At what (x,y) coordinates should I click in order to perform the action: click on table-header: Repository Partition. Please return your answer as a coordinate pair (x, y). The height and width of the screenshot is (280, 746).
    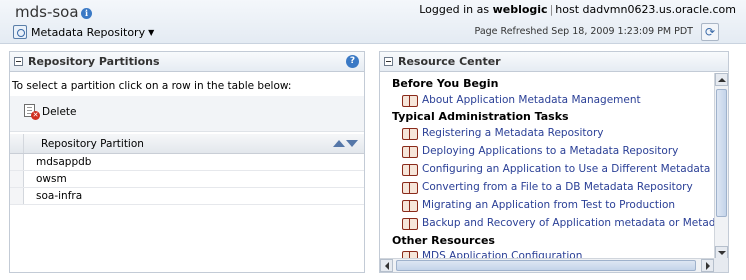
    Looking at the image, I should click on (187, 144).